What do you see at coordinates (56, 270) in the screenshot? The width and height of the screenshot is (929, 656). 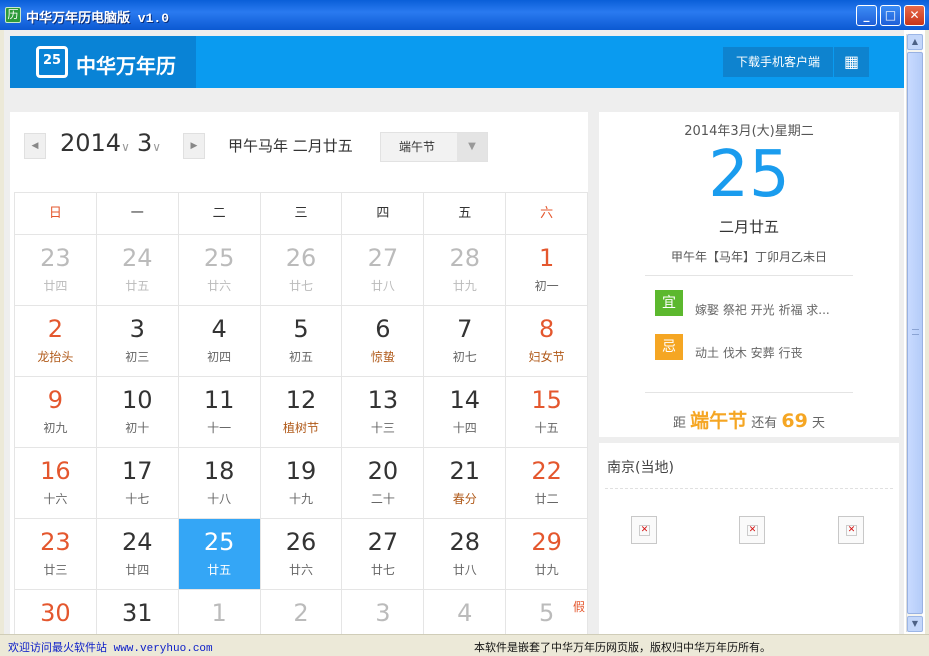 I see `calendar-day: 23 廿四` at bounding box center [56, 270].